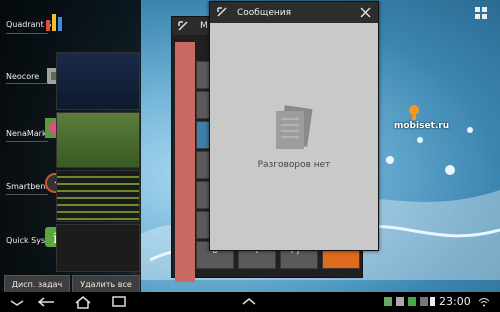 The image size is (500, 312). I want to click on close-icon, so click(365, 12).